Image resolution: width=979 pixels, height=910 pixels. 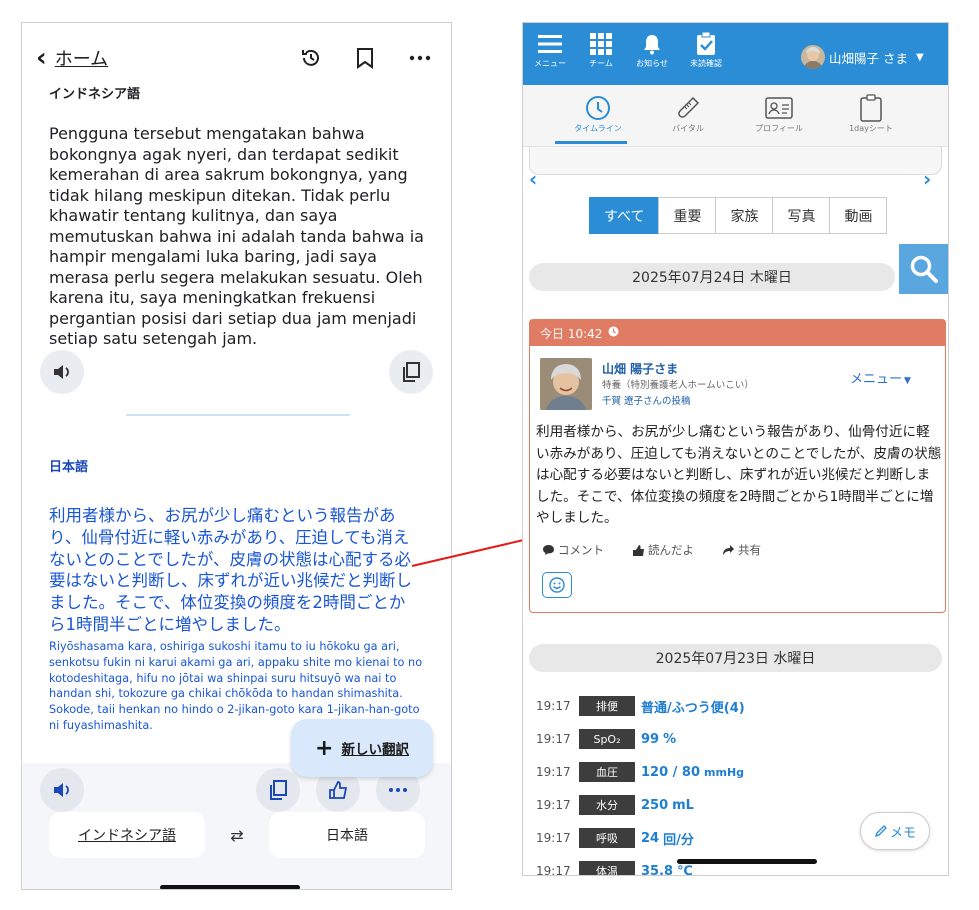 I want to click on top-navigation: メニュー チーム お知らせ 未読確認 山畑陽子 さま ▼, so click(x=735, y=54).